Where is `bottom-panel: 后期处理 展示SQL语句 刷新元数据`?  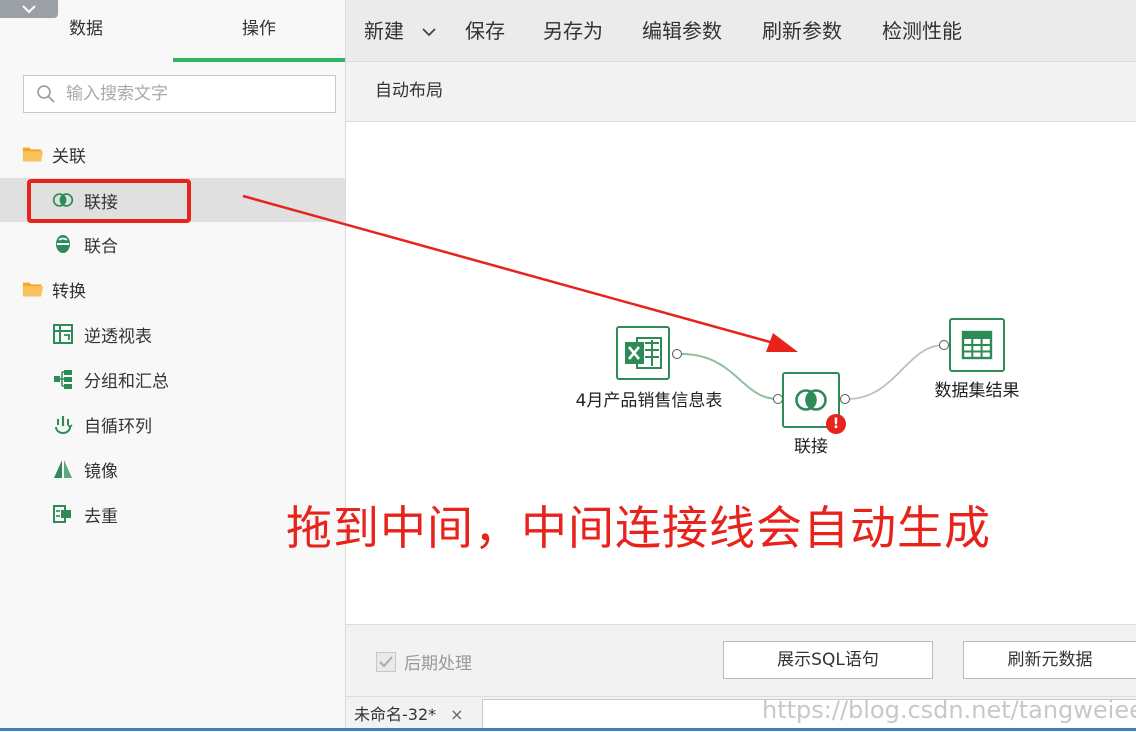
bottom-panel: 后期处理 展示SQL语句 刷新元数据 is located at coordinates (741, 660).